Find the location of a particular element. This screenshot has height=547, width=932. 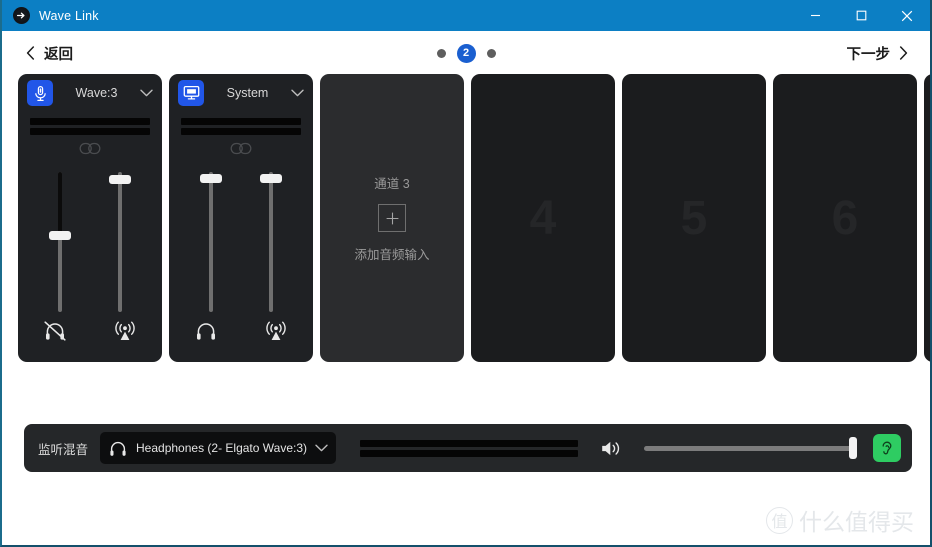

monitor-mix-bar: 监听混音 Headphones (2- Elgato Wave:3) is located at coordinates (468, 448).